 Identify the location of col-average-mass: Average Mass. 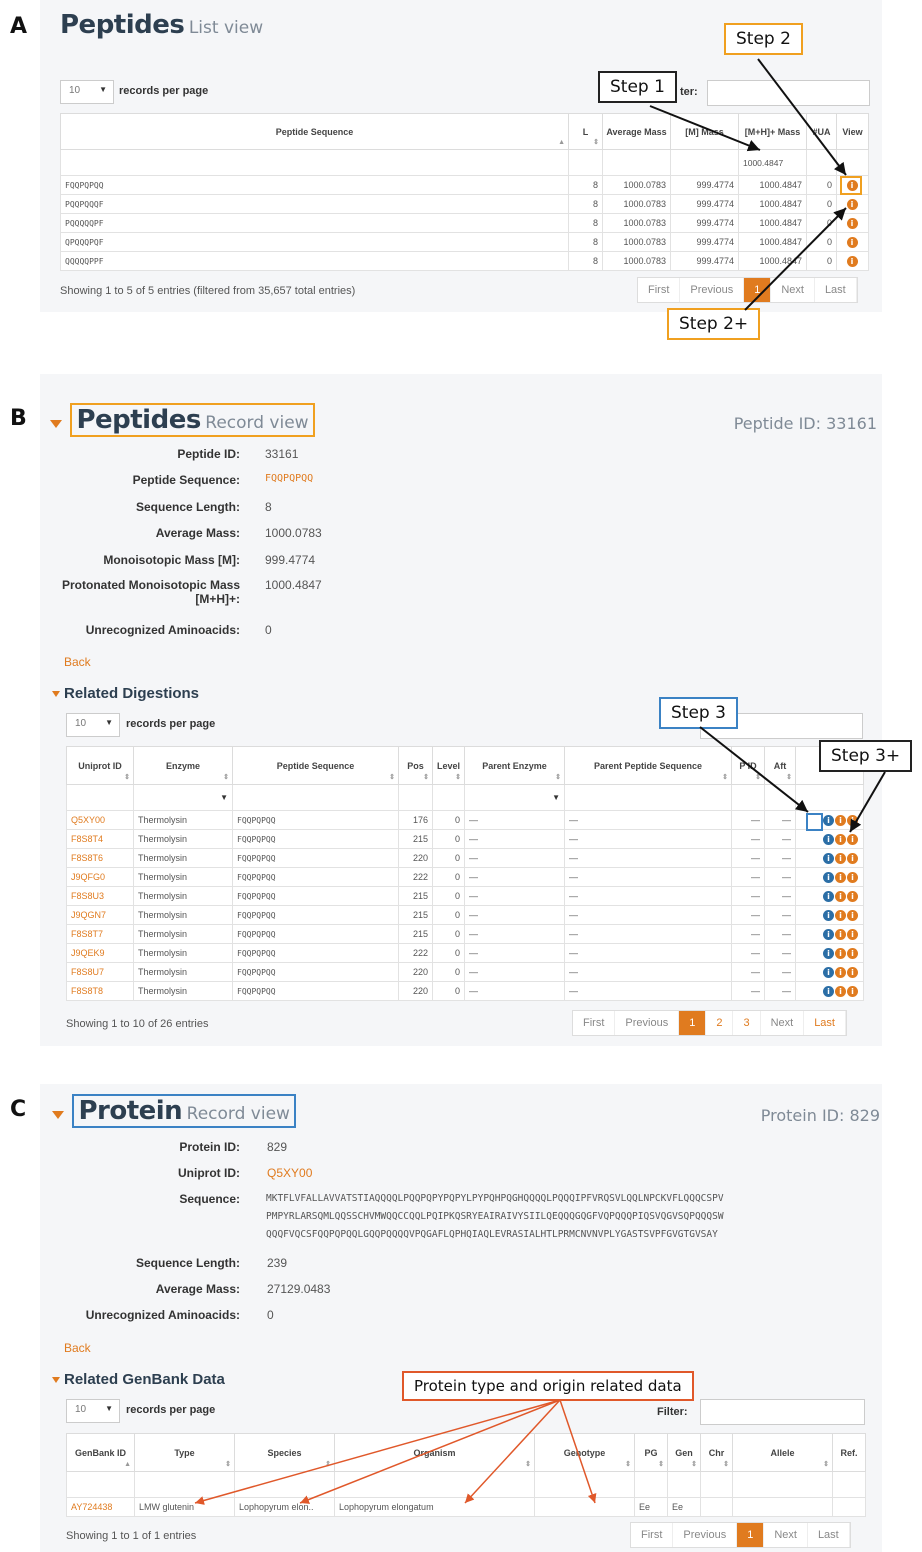
(636, 131).